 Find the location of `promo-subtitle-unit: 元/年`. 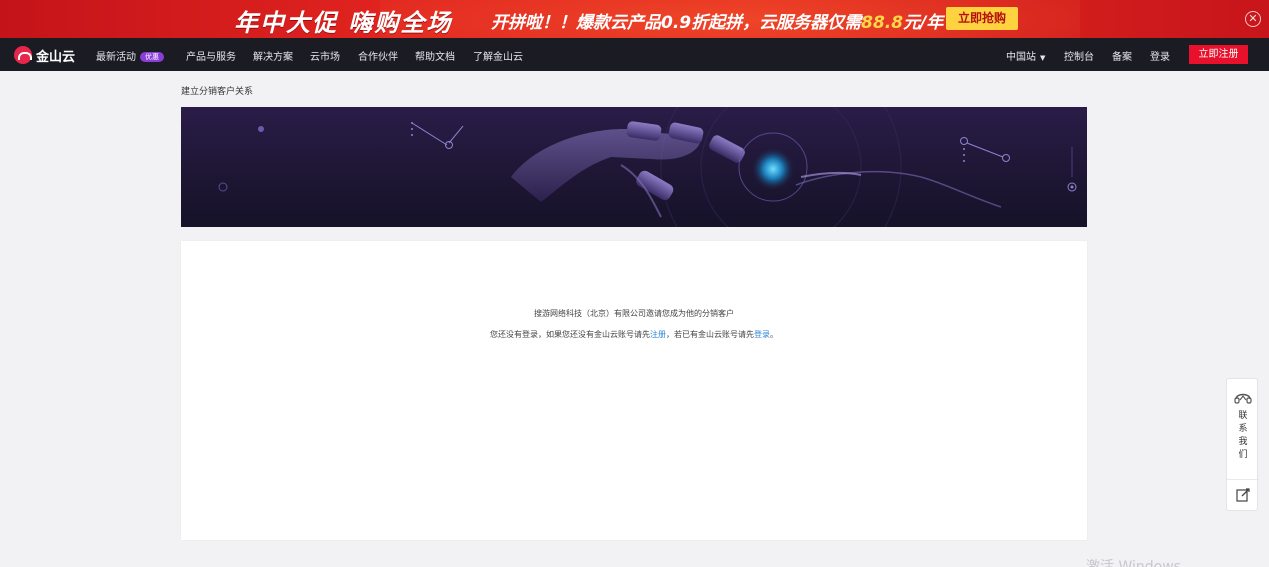

promo-subtitle-unit: 元/年 is located at coordinates (923, 23).